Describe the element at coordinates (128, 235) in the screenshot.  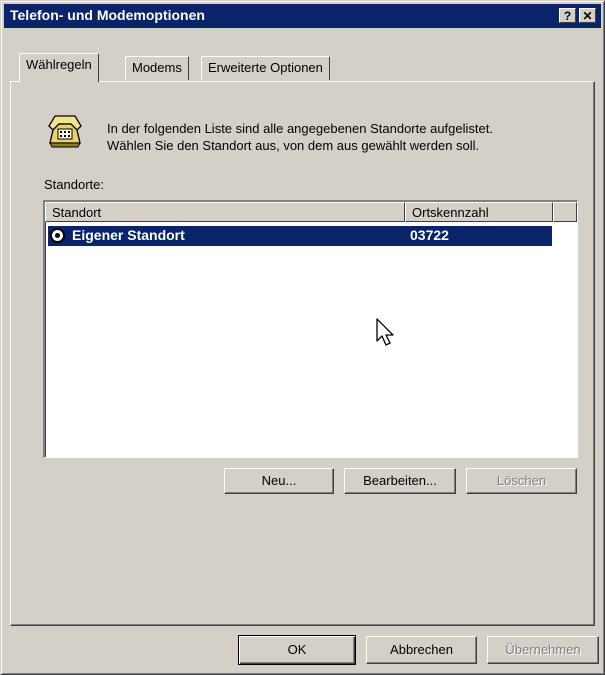
I see `location-name: Eigener Standort` at that location.